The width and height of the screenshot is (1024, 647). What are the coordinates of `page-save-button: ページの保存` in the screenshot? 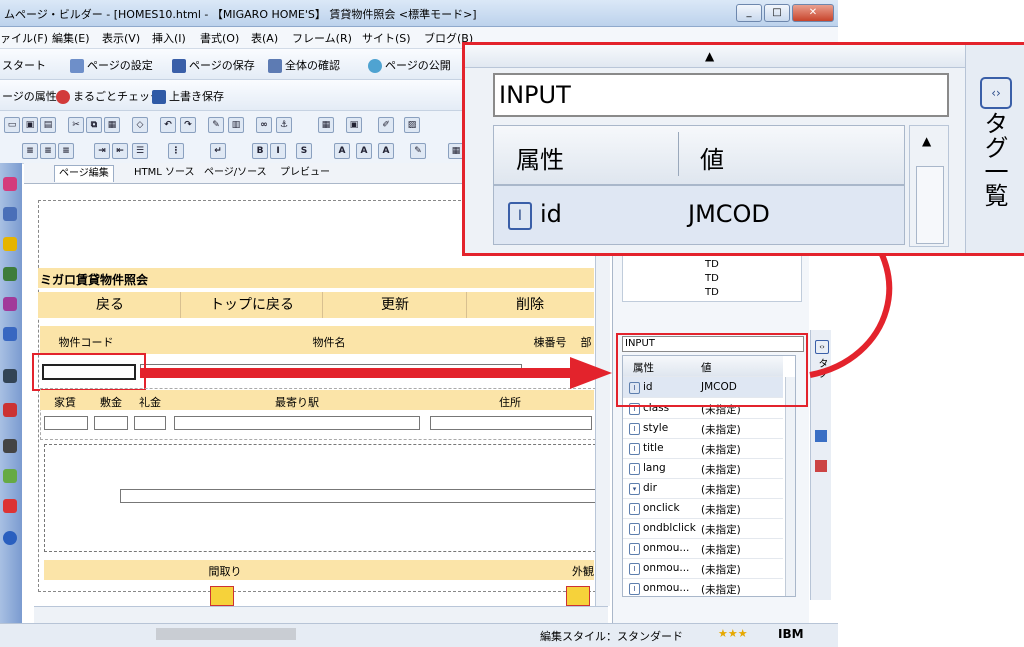 It's located at (213, 65).